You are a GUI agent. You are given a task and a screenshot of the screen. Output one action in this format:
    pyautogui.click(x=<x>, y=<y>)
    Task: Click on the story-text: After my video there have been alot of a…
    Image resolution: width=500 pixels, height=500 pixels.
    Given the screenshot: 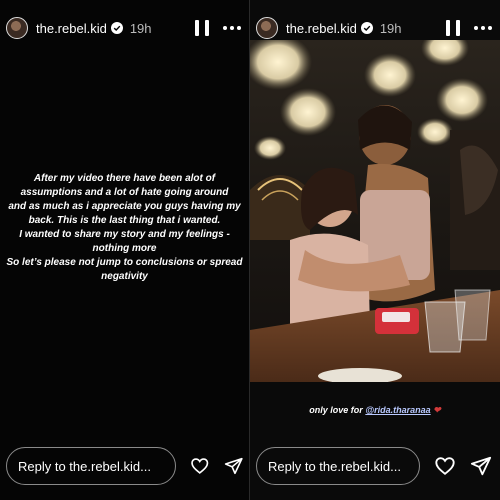 What is the action you would take?
    pyautogui.click(x=124, y=228)
    